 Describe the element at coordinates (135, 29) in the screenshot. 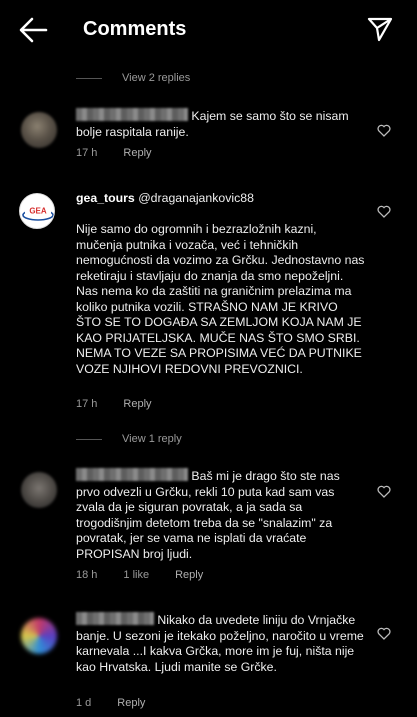

I see `page-title: Comments` at that location.